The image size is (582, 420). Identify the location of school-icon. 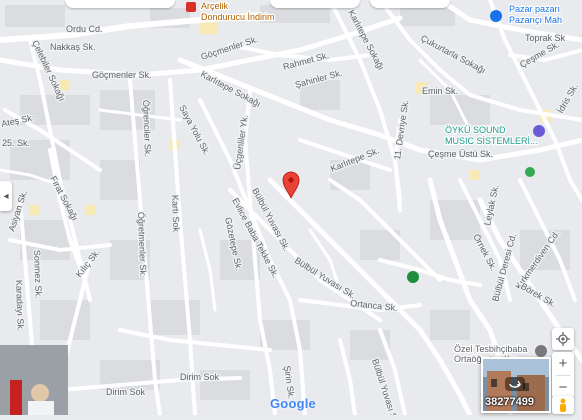
(541, 351).